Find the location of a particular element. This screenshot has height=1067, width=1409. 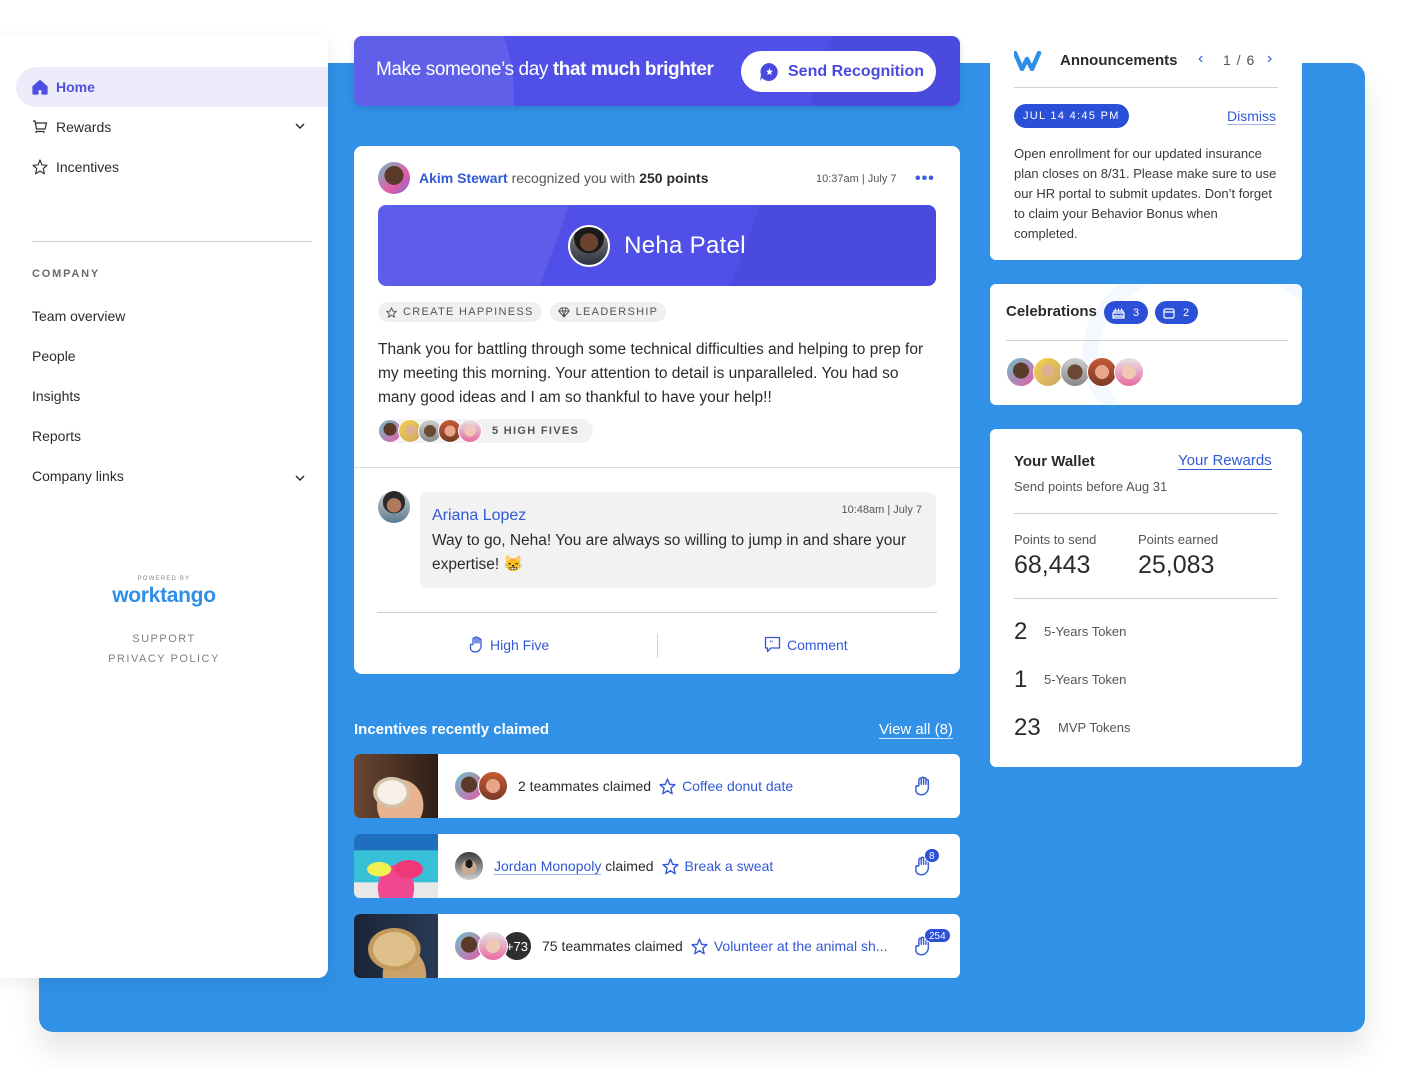

calendar-icon is located at coordinates (1169, 313).